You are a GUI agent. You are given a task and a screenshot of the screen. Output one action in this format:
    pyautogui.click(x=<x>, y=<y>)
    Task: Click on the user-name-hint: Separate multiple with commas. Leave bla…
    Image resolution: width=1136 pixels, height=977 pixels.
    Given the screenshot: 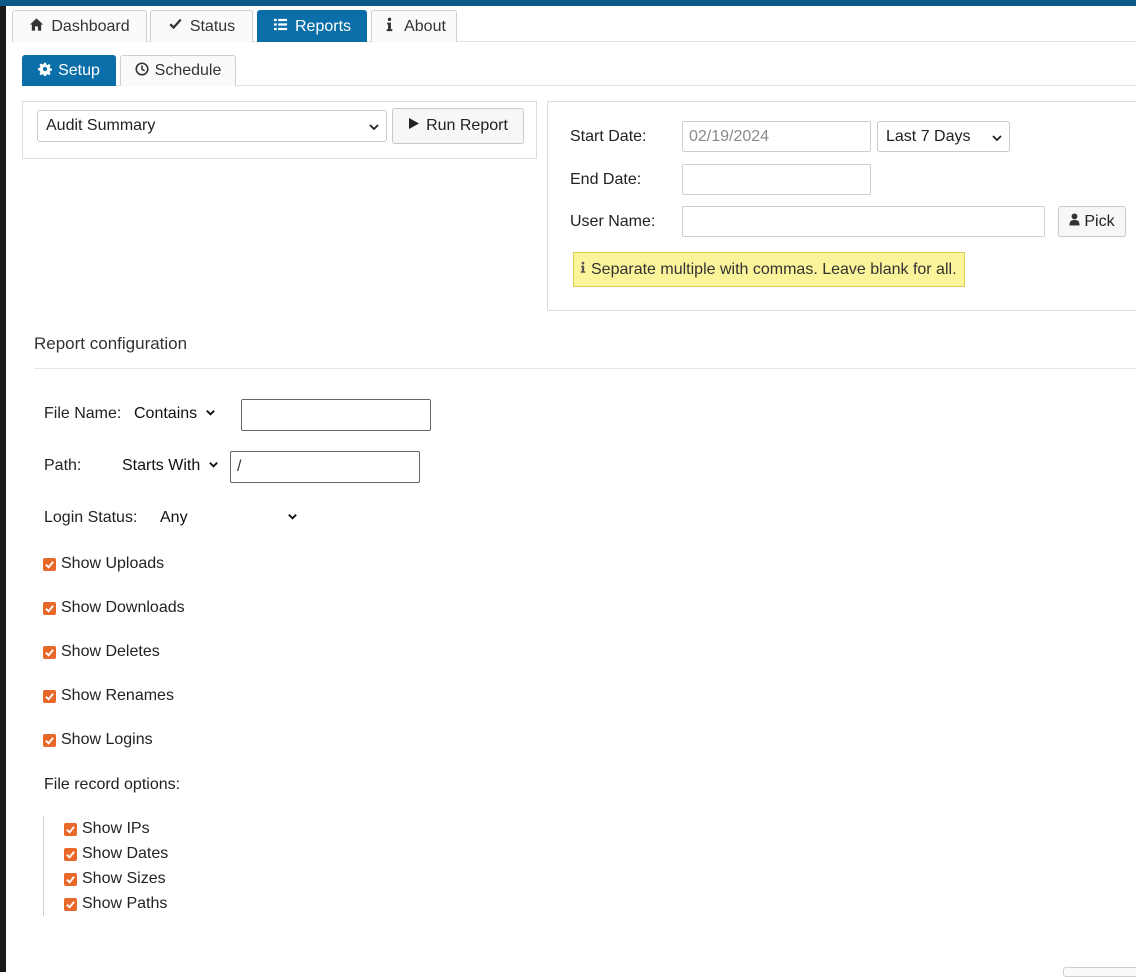 What is the action you would take?
    pyautogui.click(x=769, y=269)
    